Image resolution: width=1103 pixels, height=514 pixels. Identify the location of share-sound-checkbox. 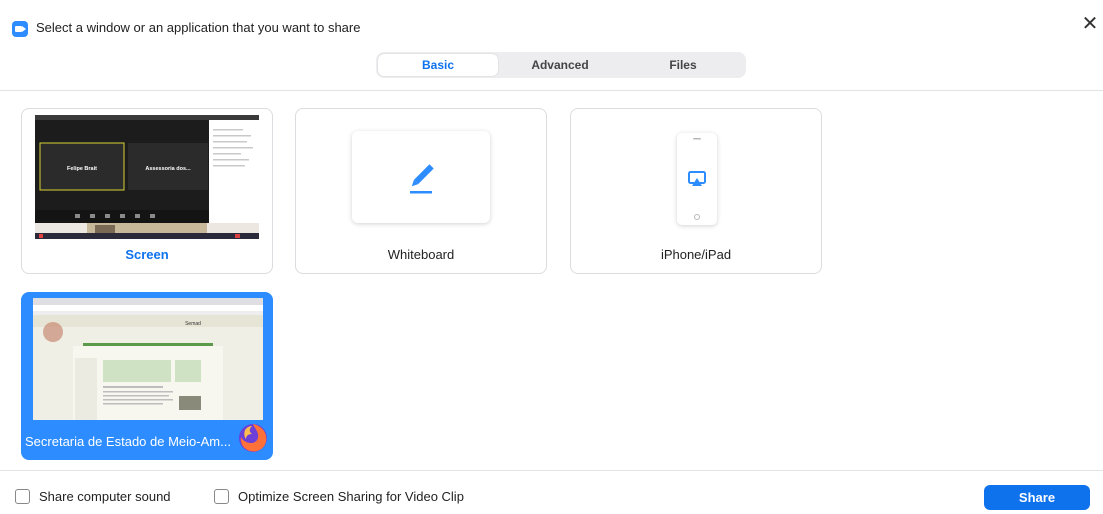
(22, 496).